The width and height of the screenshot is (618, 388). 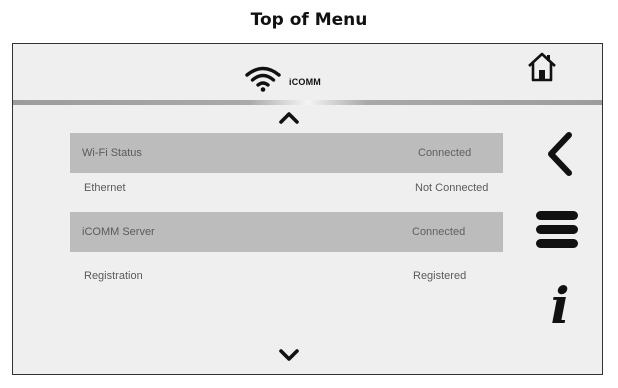 I want to click on status-row-ethernet: Ethernet Not Connected, so click(x=286, y=188).